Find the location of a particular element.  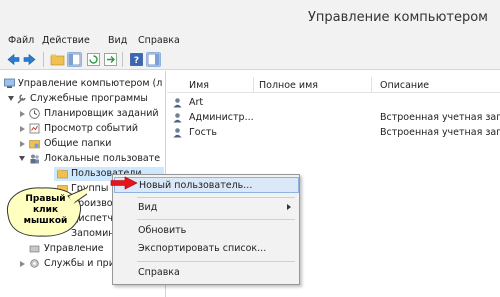

services-icon is located at coordinates (34, 263).